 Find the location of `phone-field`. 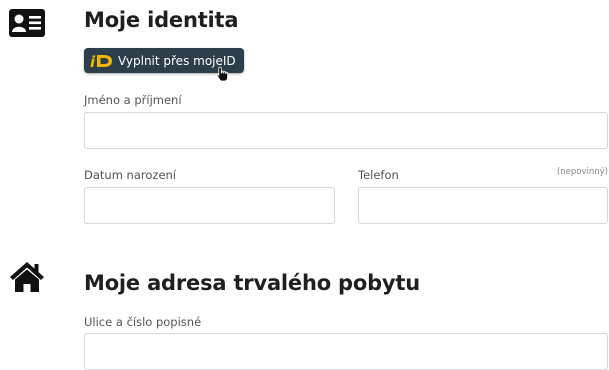

phone-field is located at coordinates (483, 205).